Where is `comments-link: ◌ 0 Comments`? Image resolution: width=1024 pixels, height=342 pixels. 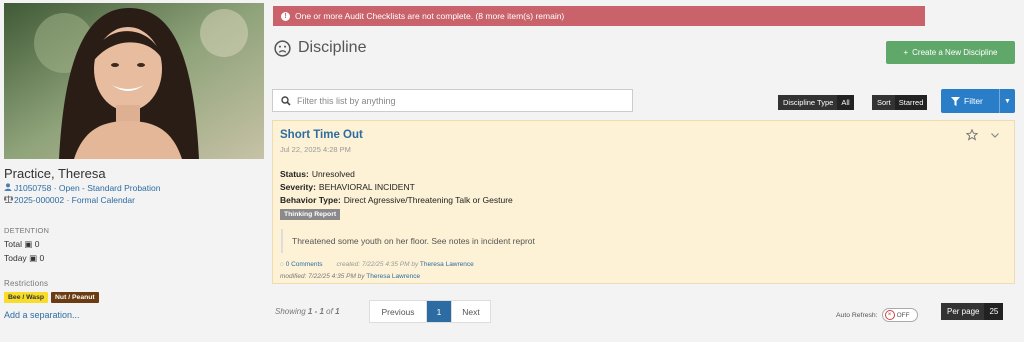 comments-link: ◌ 0 Comments is located at coordinates (301, 264).